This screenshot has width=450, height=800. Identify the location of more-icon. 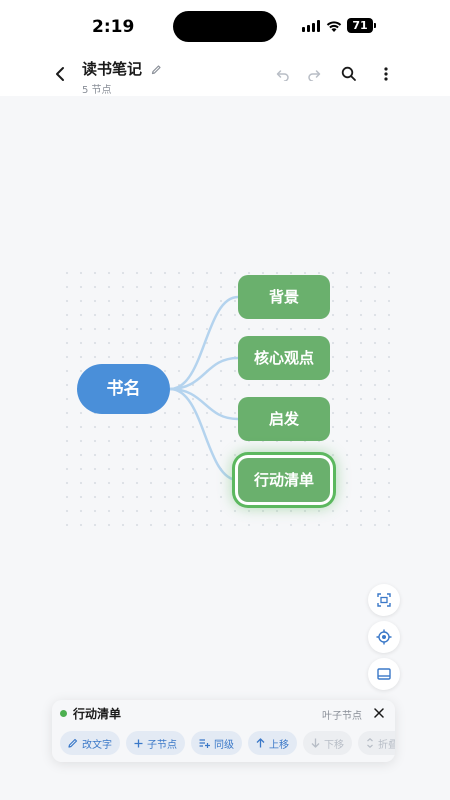
(386, 74).